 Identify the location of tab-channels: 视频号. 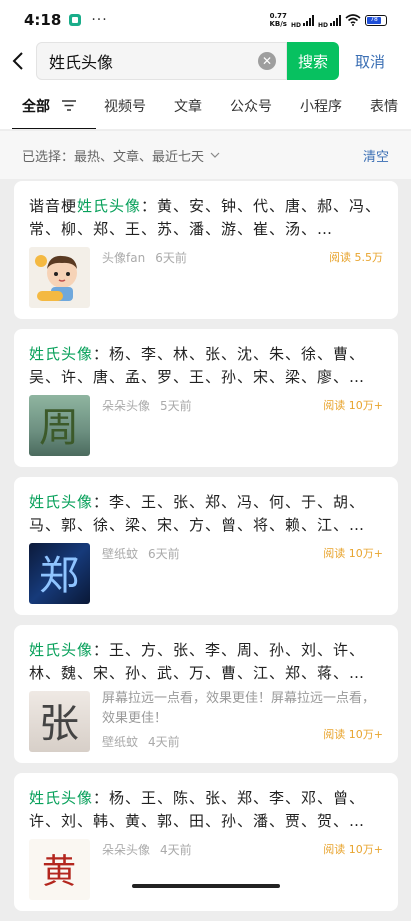
(125, 106).